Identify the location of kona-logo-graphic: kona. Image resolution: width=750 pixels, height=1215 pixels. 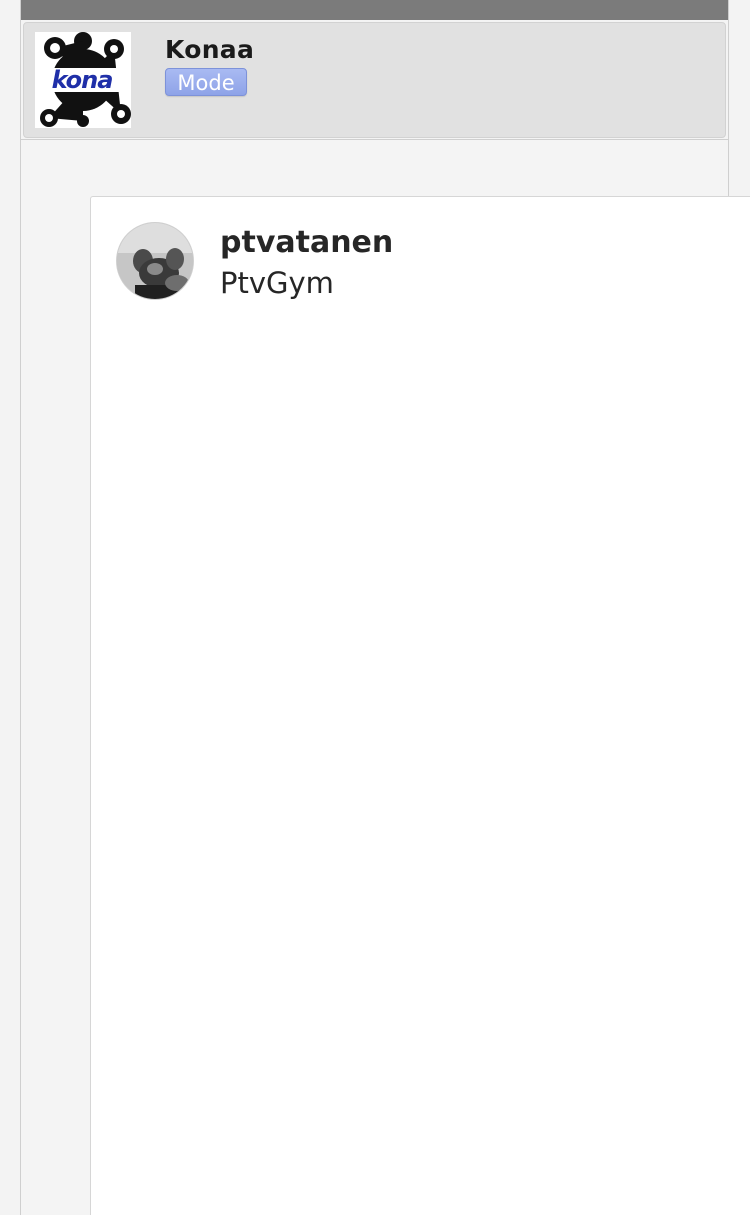
(83, 79).